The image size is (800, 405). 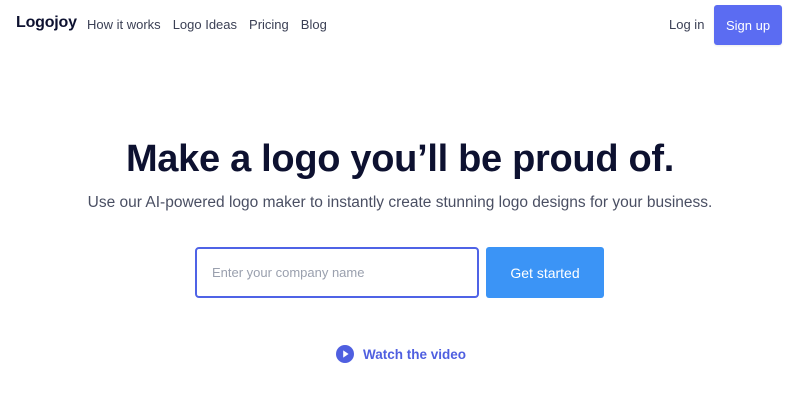 What do you see at coordinates (345, 354) in the screenshot?
I see `play-circle-icon` at bounding box center [345, 354].